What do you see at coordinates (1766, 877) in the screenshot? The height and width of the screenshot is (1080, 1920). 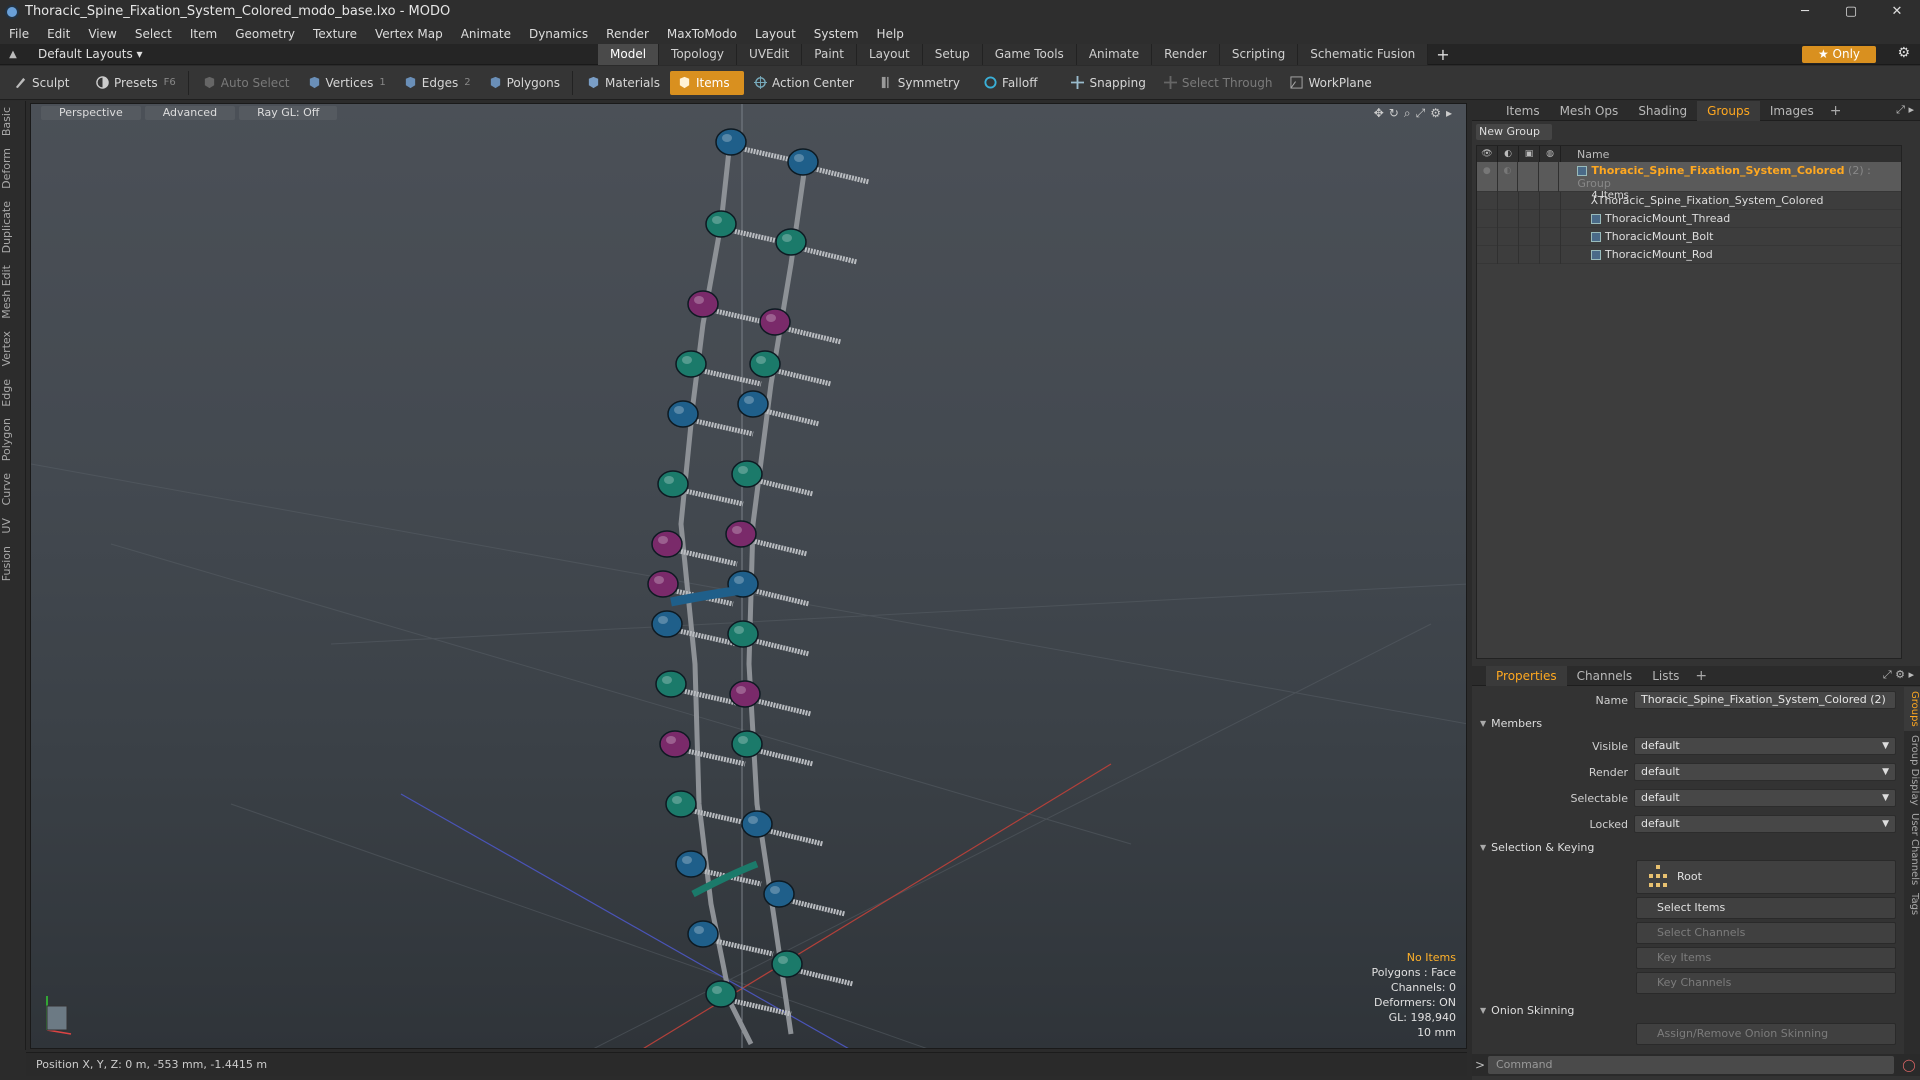 I see `root-button: Root` at bounding box center [1766, 877].